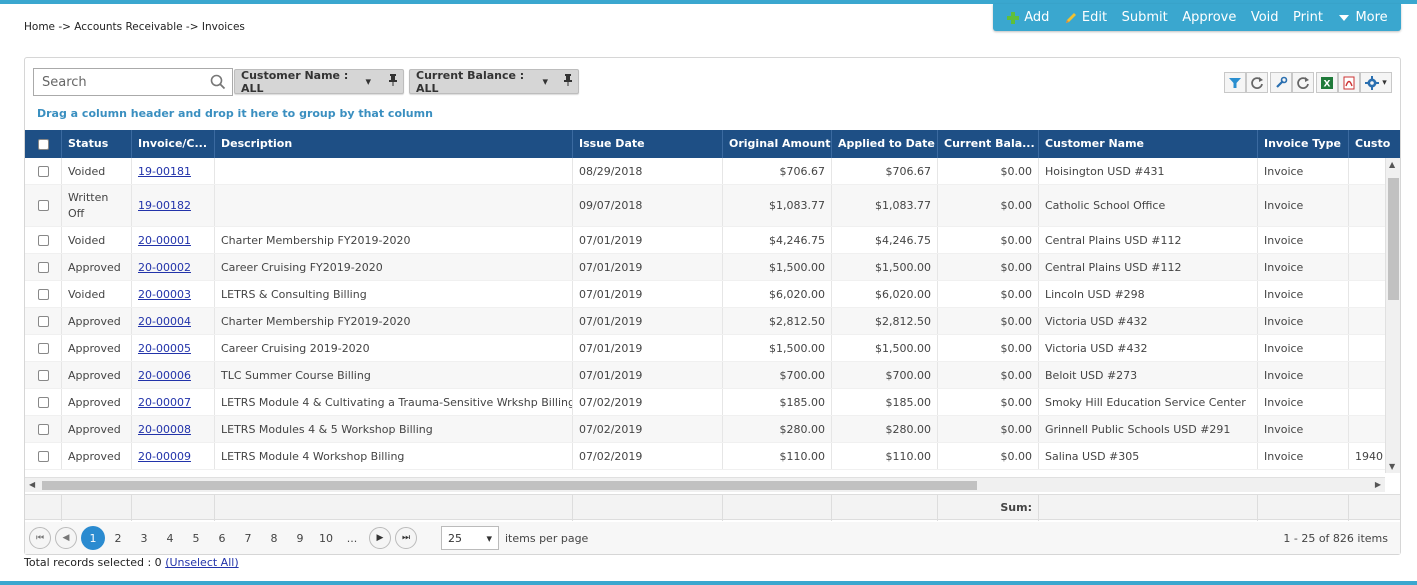 Image resolution: width=1417 pixels, height=585 pixels. Describe the element at coordinates (40, 538) in the screenshot. I see `first-page-icon: ⏮` at that location.